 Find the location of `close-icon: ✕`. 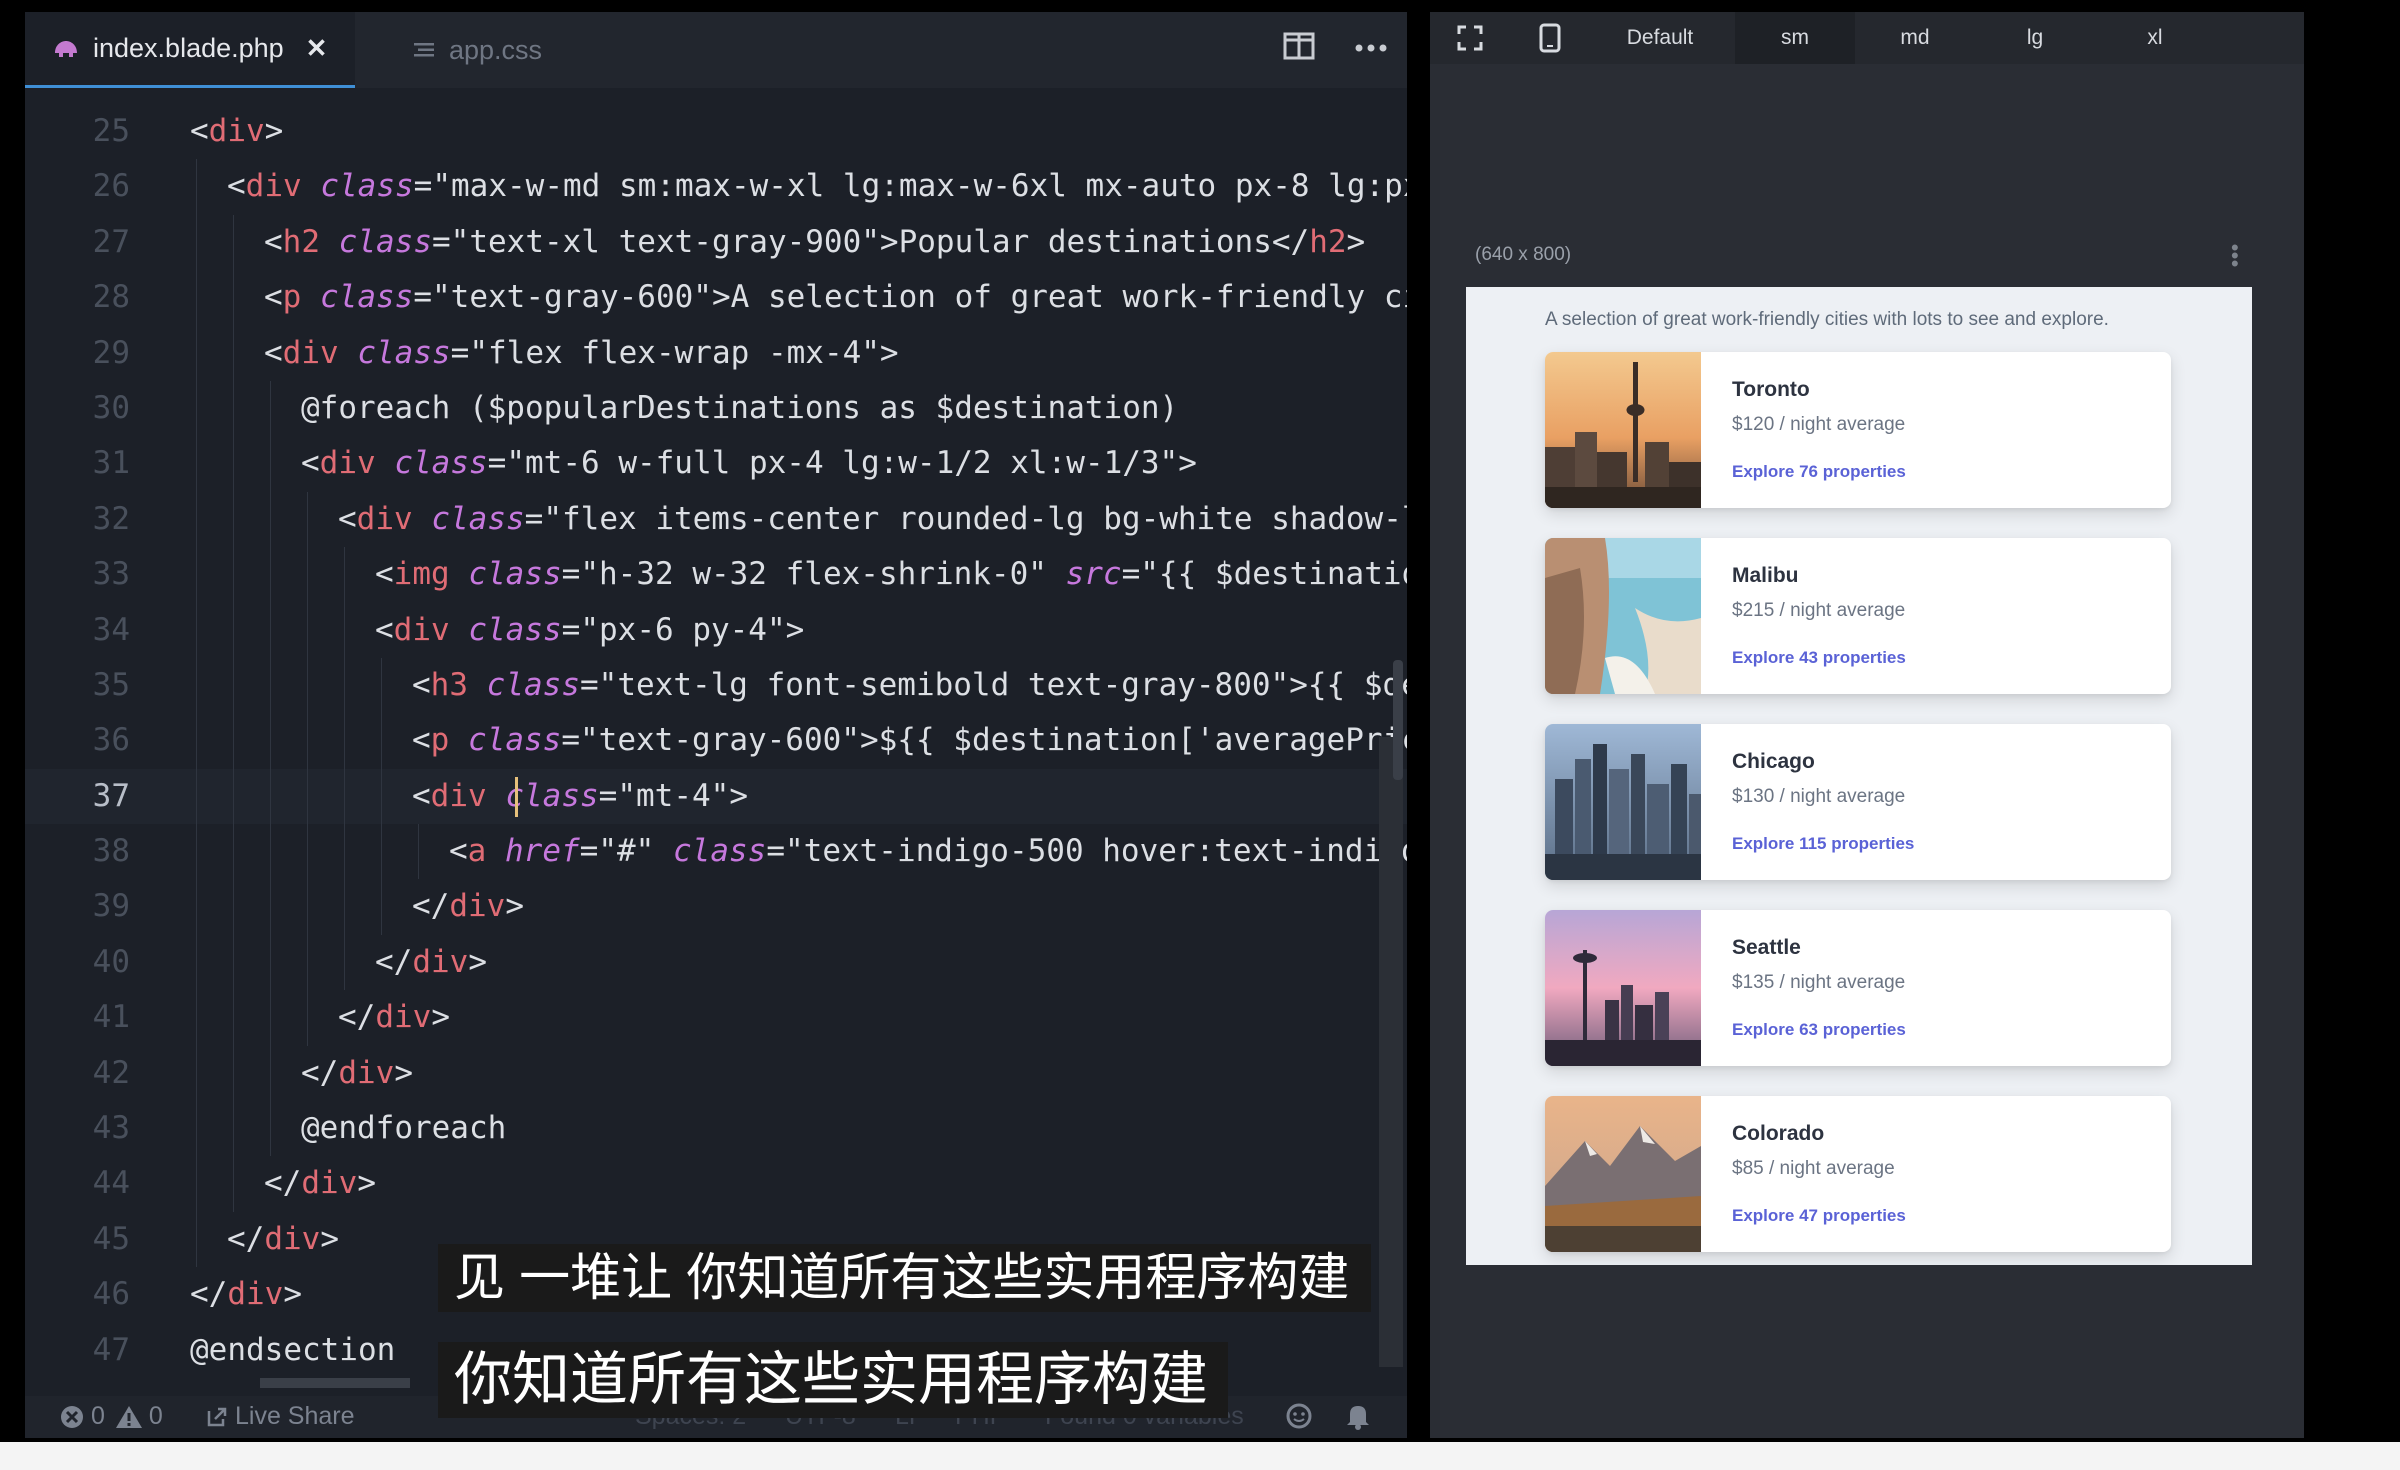

close-icon: ✕ is located at coordinates (317, 48).